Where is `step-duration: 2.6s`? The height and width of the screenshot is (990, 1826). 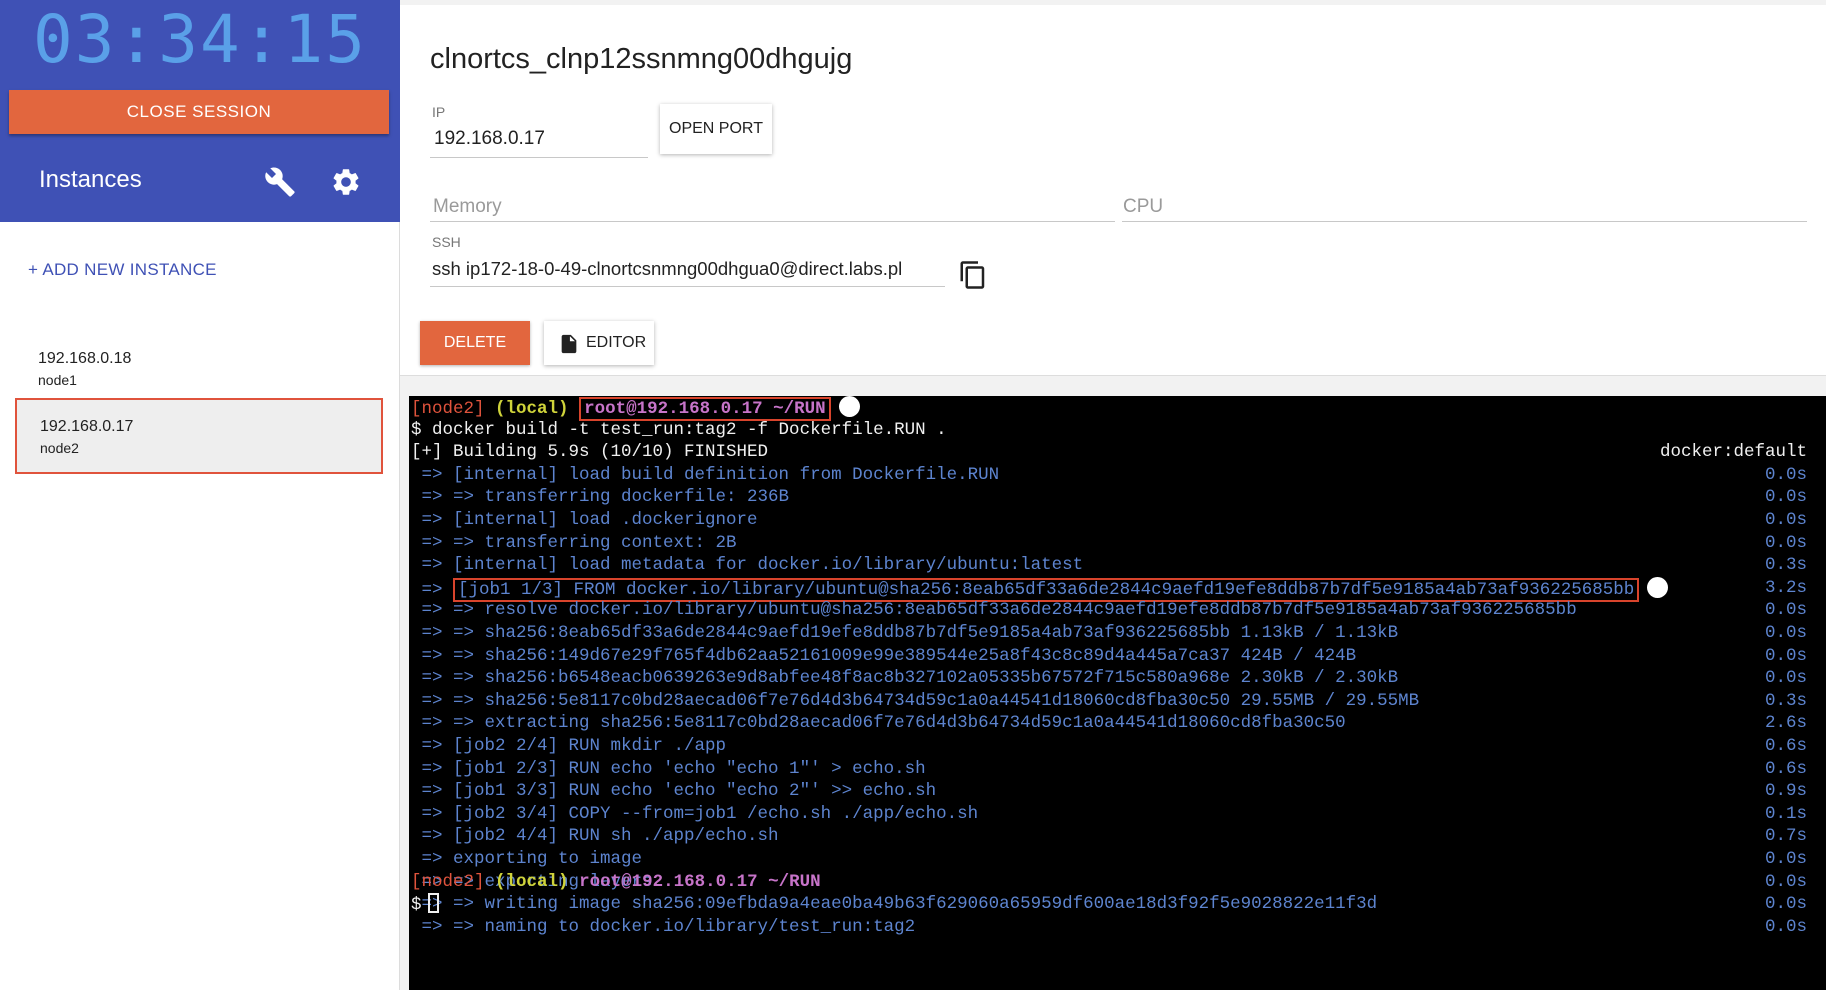 step-duration: 2.6s is located at coordinates (1785, 723).